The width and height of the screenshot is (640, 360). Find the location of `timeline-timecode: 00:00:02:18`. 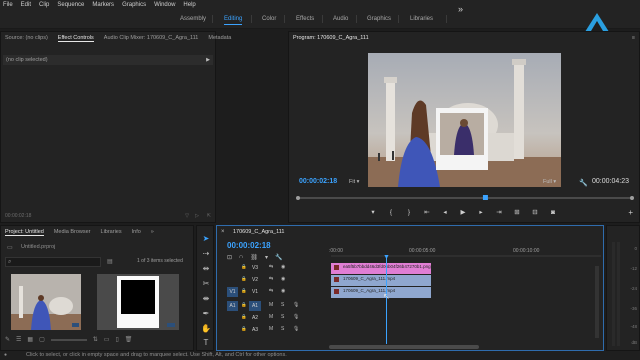

timeline-timecode: 00:00:02:18 is located at coordinates (249, 245).